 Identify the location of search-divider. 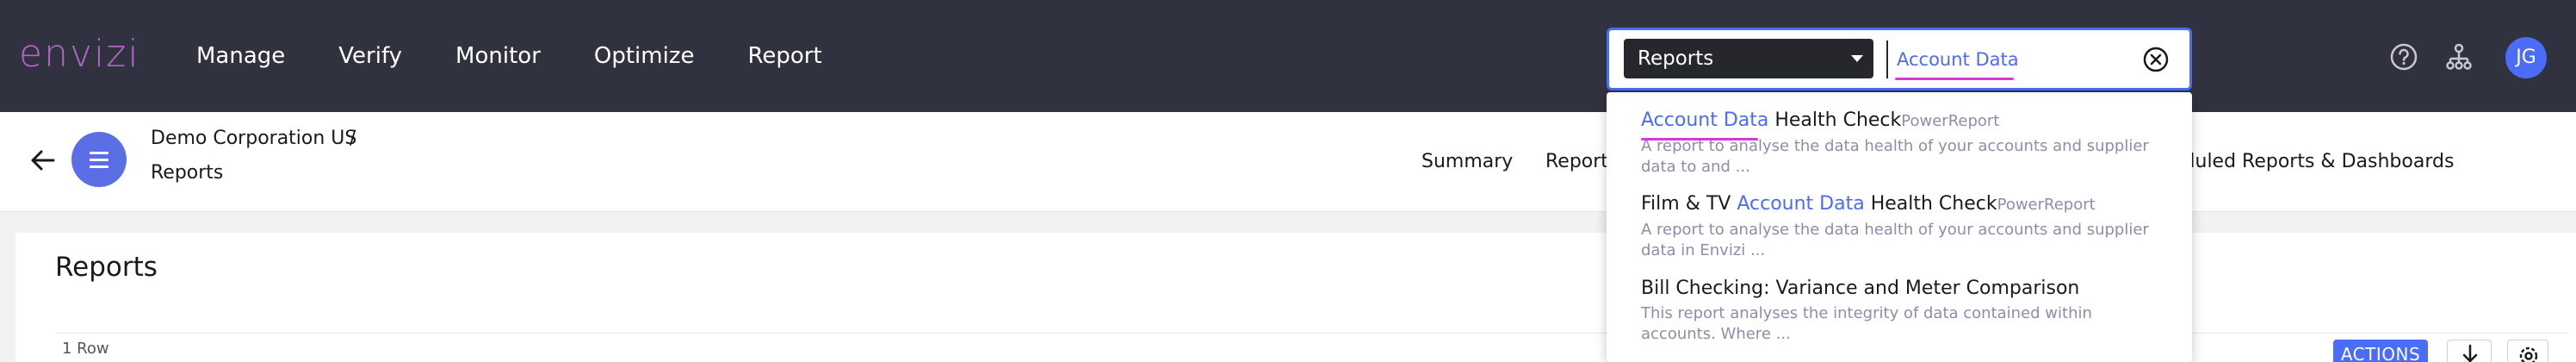
(1887, 59).